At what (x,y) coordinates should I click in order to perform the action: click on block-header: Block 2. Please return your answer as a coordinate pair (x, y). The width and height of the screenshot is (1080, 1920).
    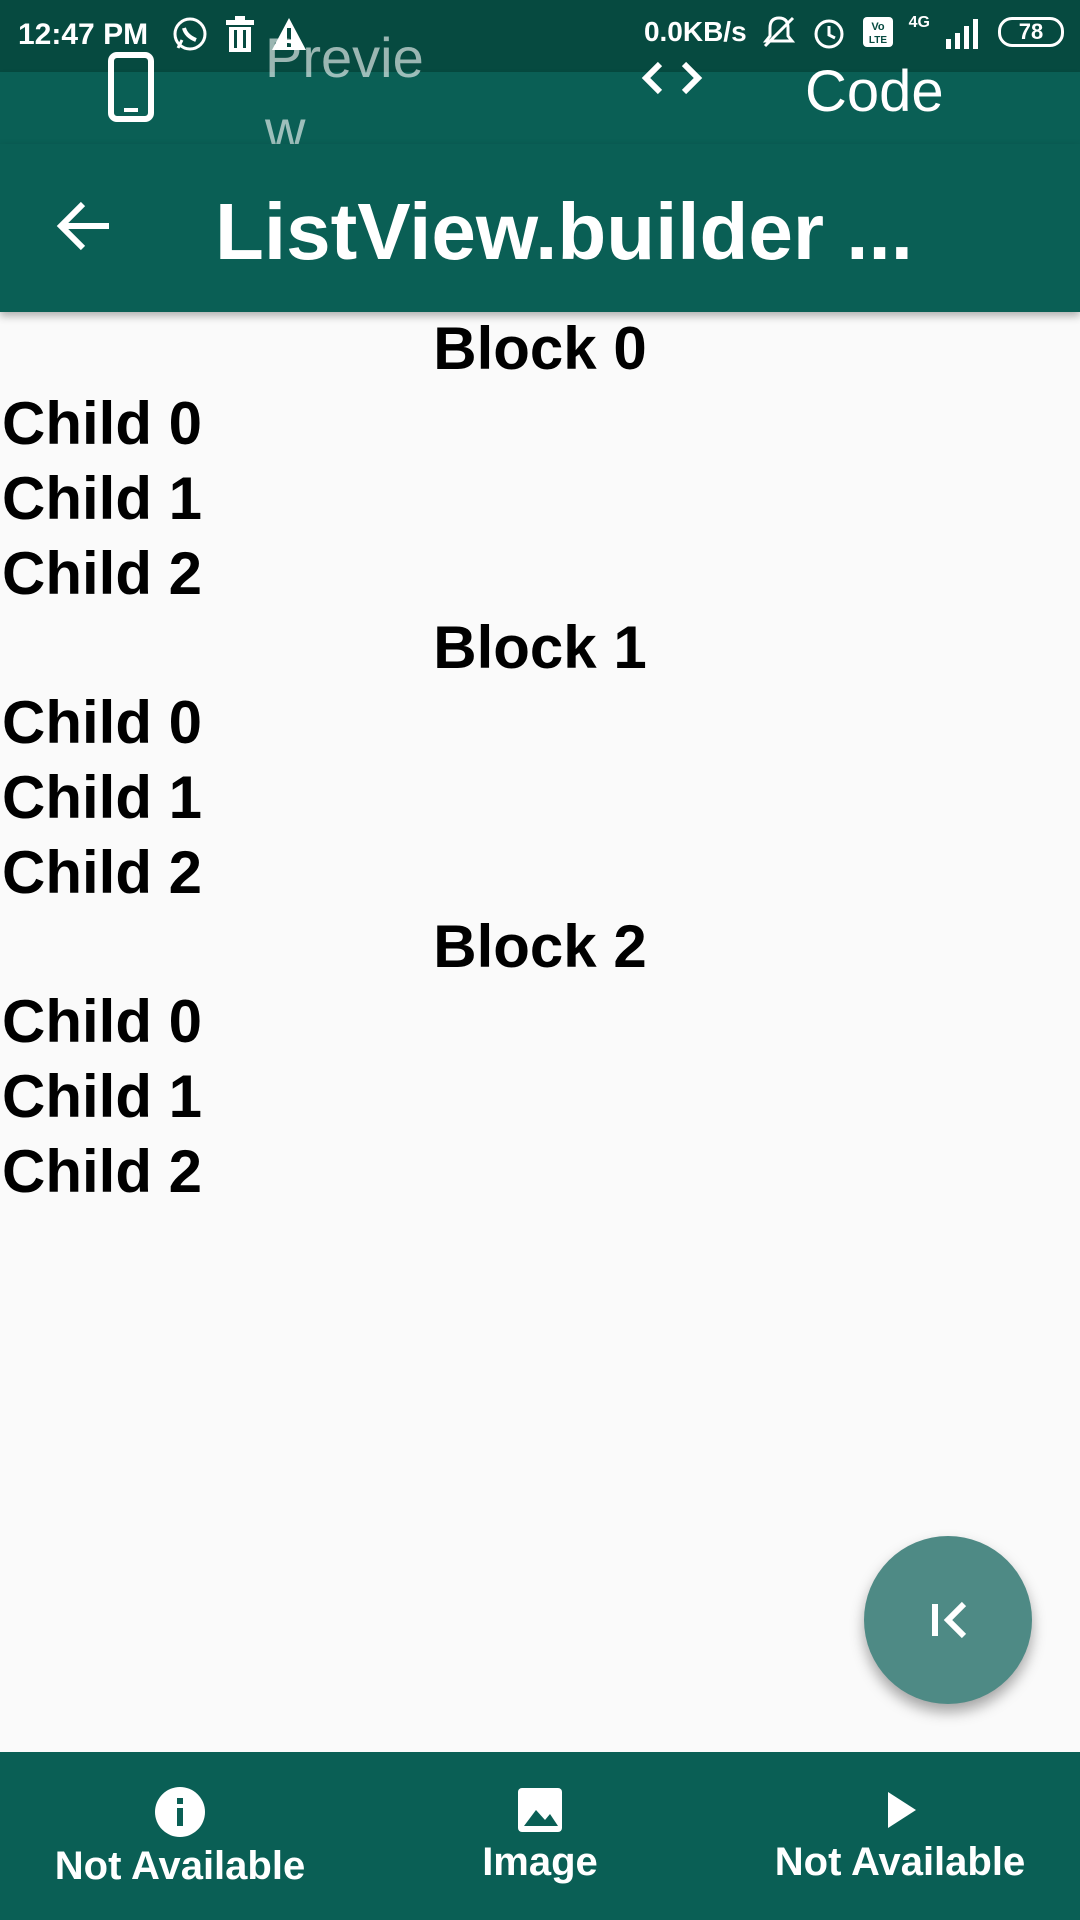
    Looking at the image, I should click on (540, 946).